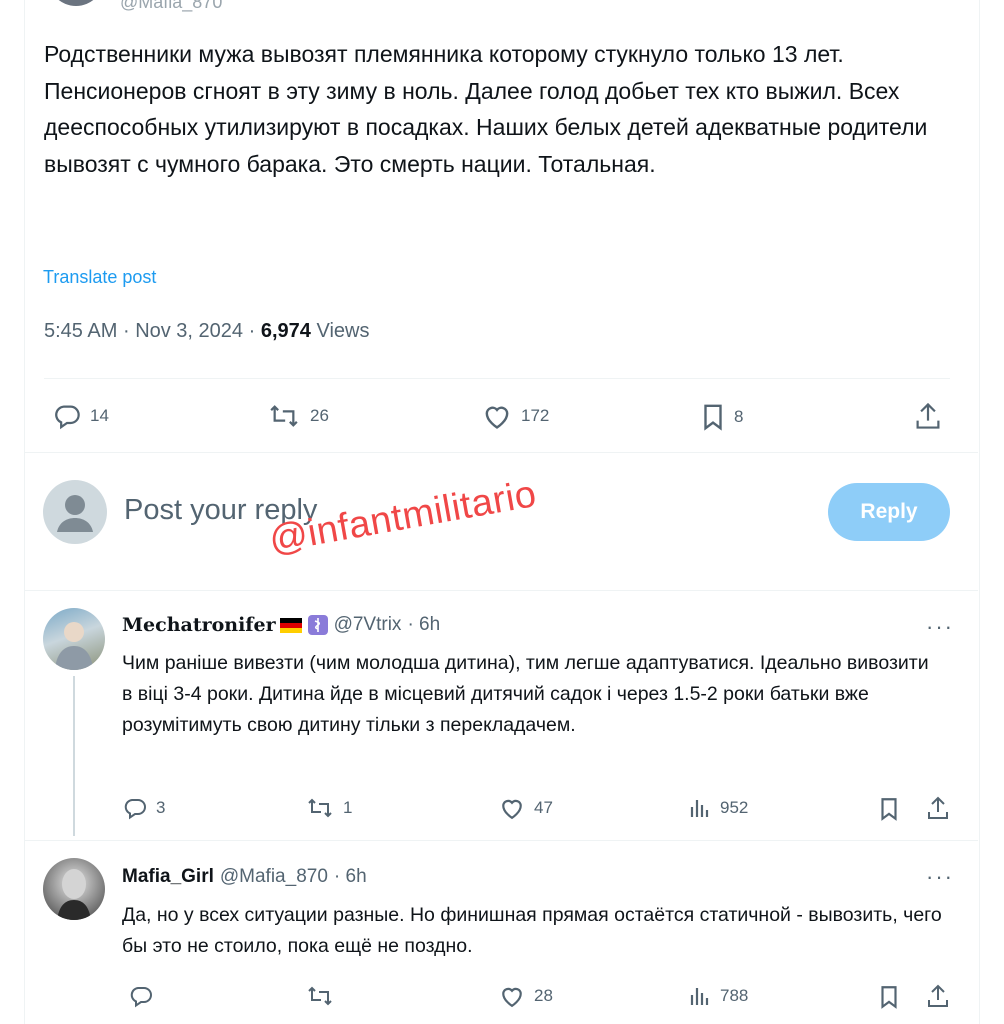 The image size is (1004, 1024). I want to click on commenter-name: Mafia_Girl, so click(168, 877).